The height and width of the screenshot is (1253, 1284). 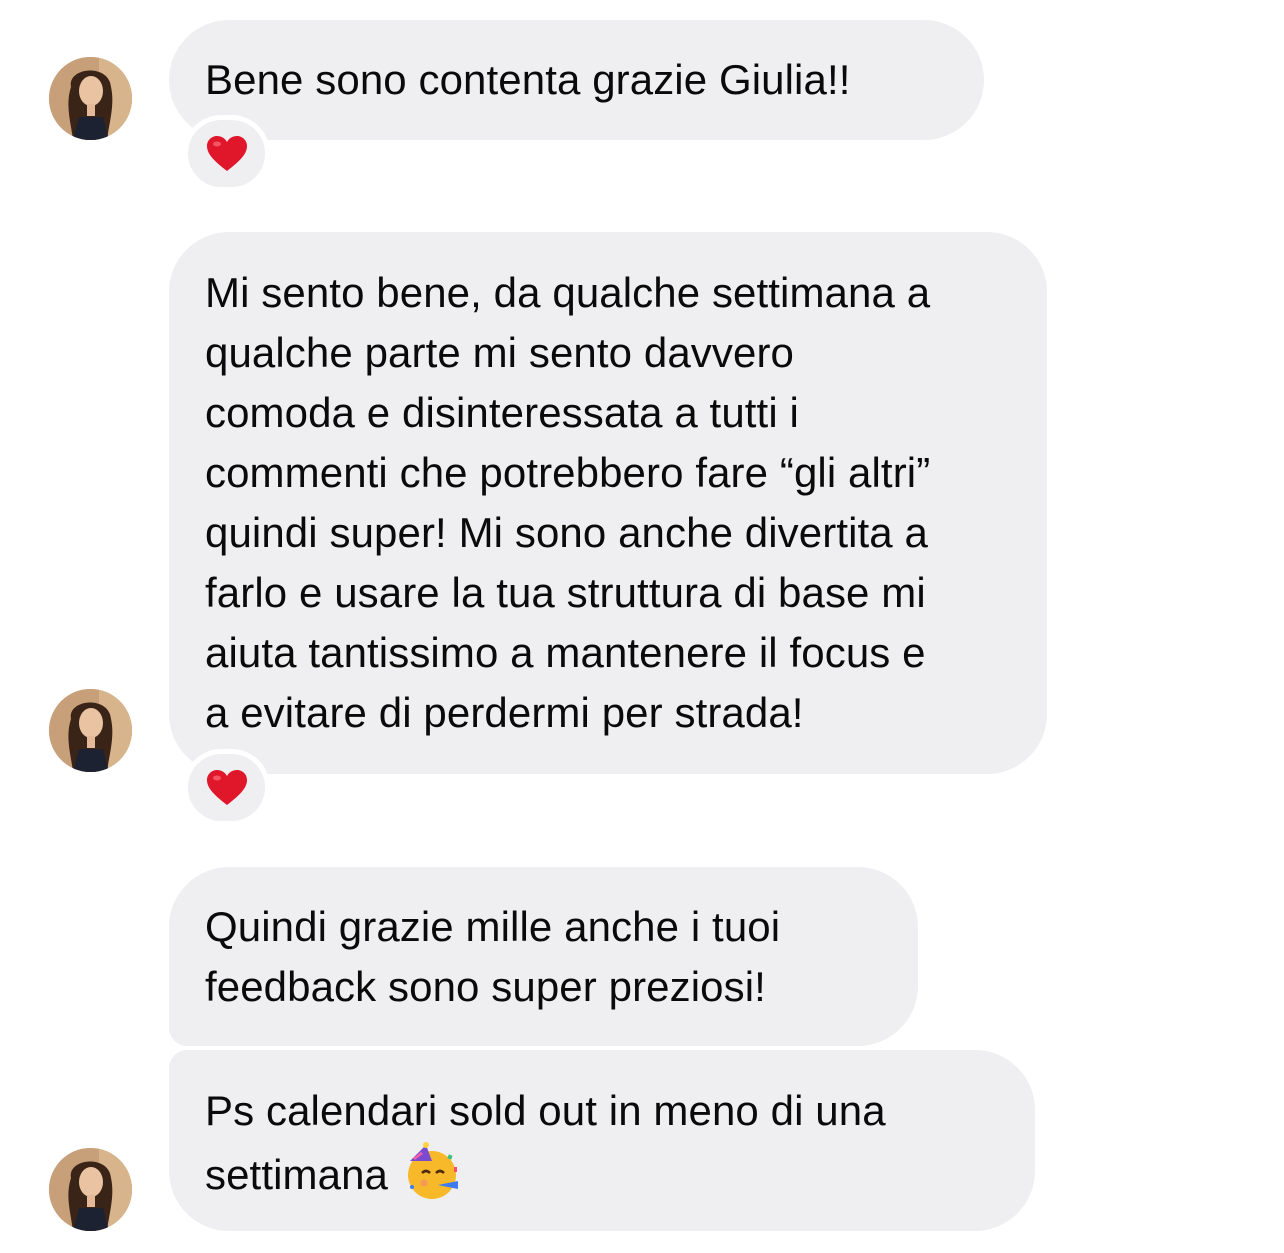 What do you see at coordinates (566, 532) in the screenshot?
I see `message-text: quindi super! Mi sono anche divertita a` at bounding box center [566, 532].